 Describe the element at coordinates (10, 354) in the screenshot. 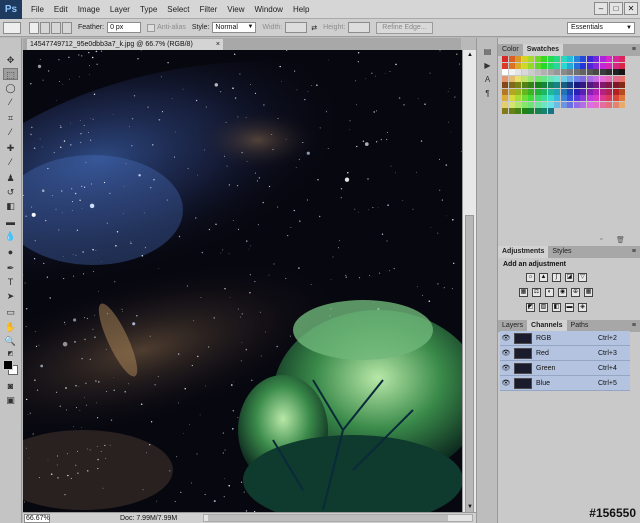

I see `default-colors-icon: ◩` at that location.